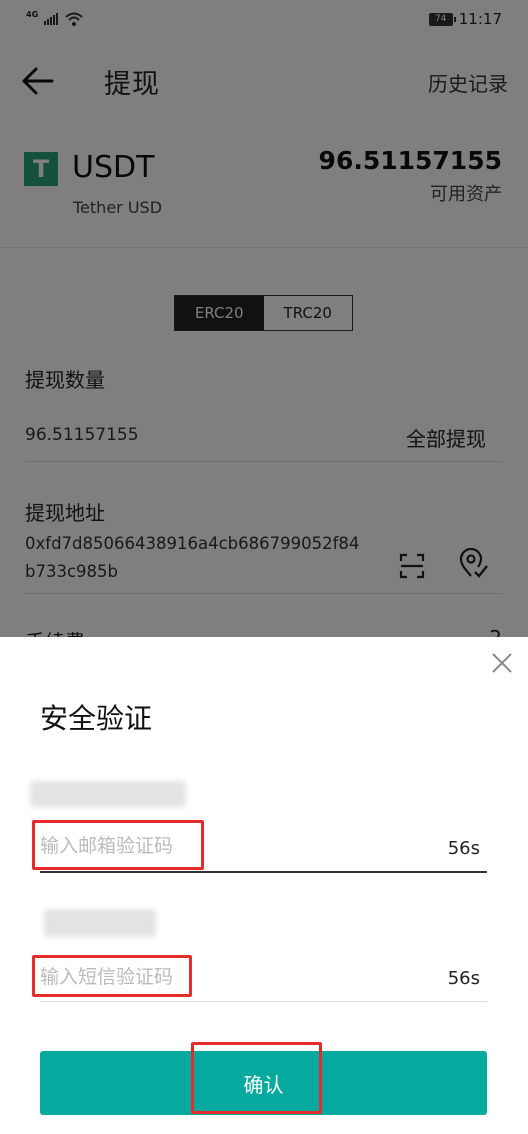 The height and width of the screenshot is (1134, 528). What do you see at coordinates (108, 794) in the screenshot?
I see `masked-email` at bounding box center [108, 794].